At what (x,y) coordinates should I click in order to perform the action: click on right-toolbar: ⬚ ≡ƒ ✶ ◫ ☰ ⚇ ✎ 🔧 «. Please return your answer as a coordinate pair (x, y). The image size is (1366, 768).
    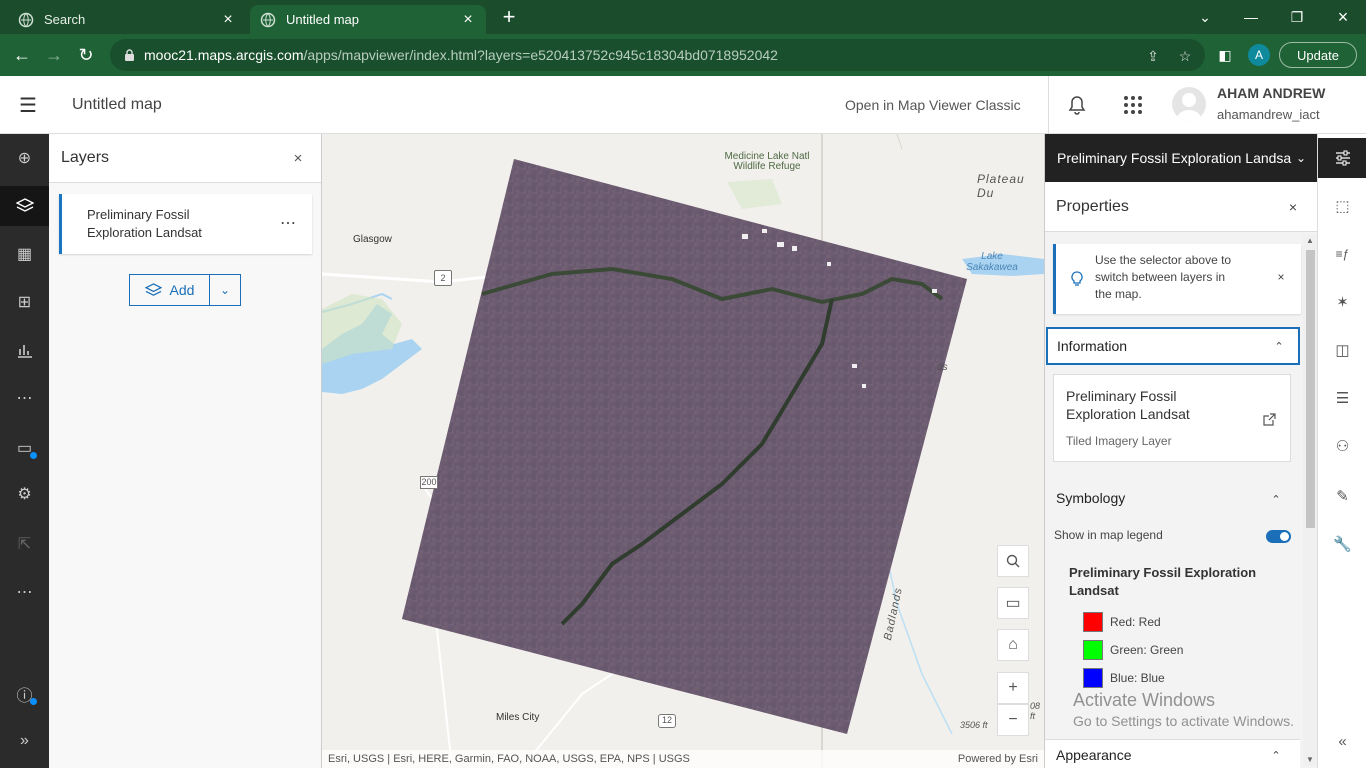
    Looking at the image, I should click on (1341, 451).